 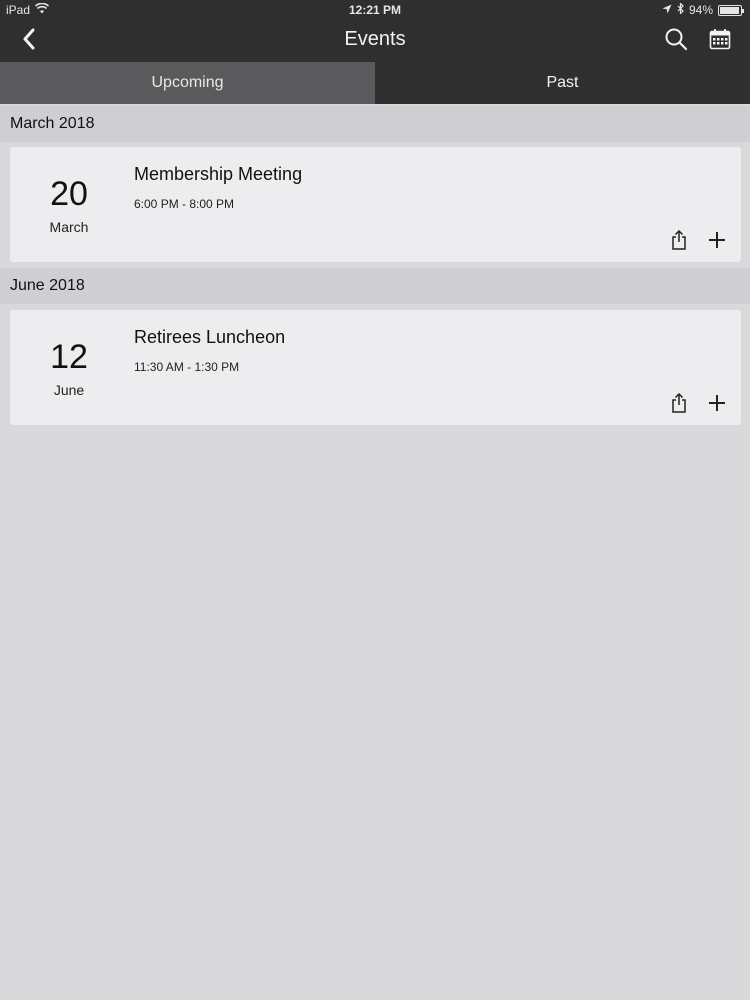 What do you see at coordinates (69, 194) in the screenshot?
I see `event-day: 20` at bounding box center [69, 194].